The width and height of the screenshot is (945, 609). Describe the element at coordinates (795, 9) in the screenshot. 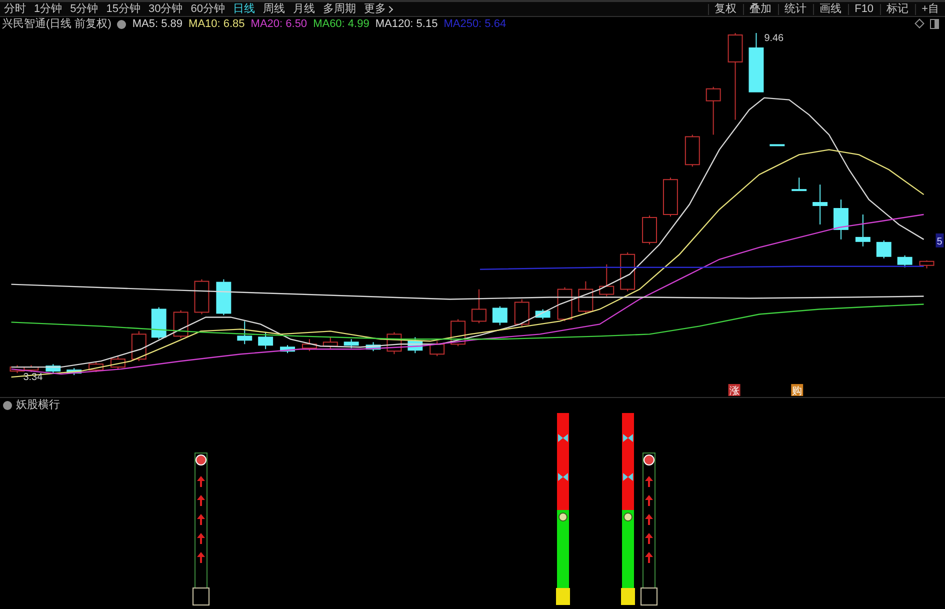

I see `toolbar-button: 统计` at that location.